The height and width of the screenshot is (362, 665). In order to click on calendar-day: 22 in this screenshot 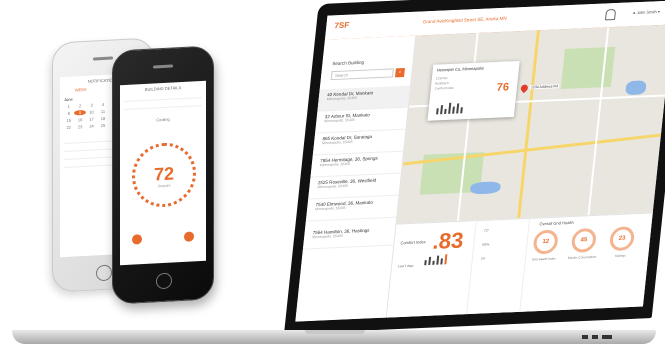, I will do `click(68, 127)`.